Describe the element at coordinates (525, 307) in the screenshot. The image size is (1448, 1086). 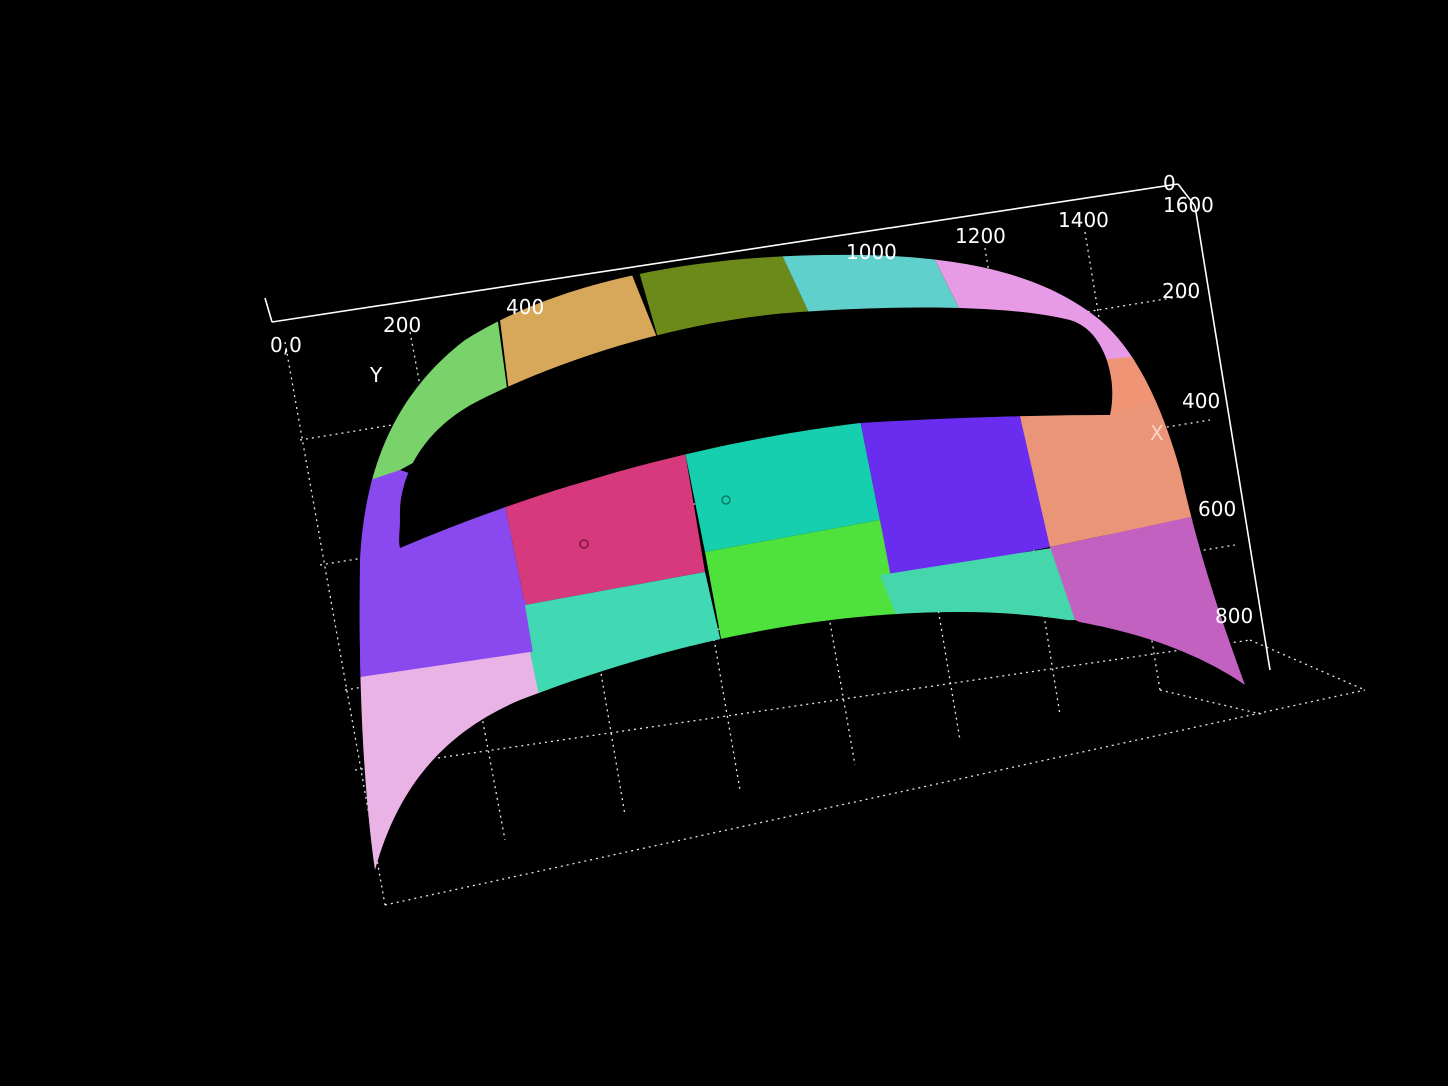
I see `top-tick-400: 400` at that location.